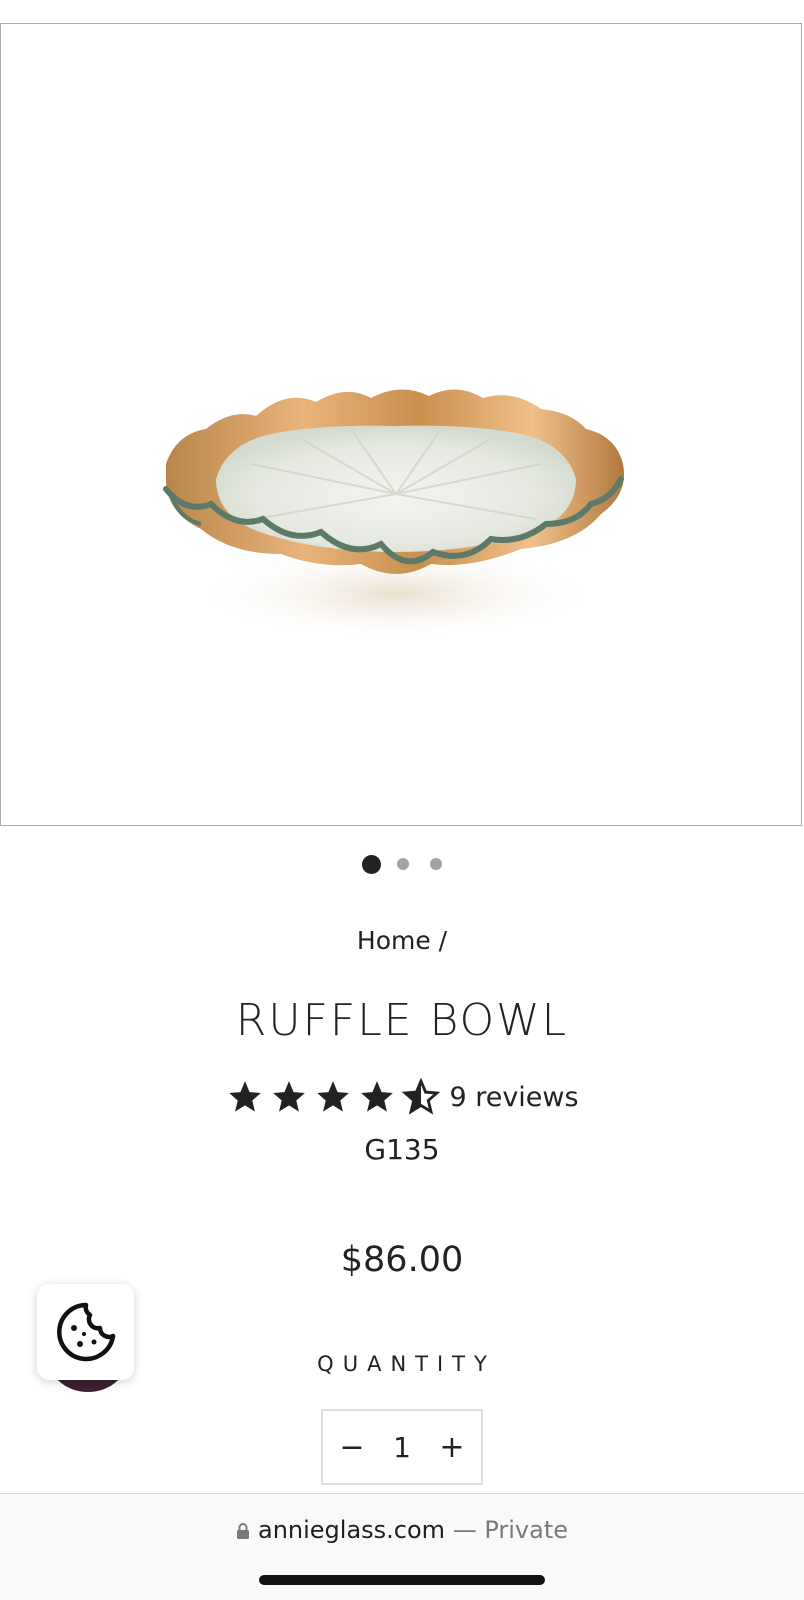 The height and width of the screenshot is (1600, 804). I want to click on quantity-input: 1, so click(402, 1447).